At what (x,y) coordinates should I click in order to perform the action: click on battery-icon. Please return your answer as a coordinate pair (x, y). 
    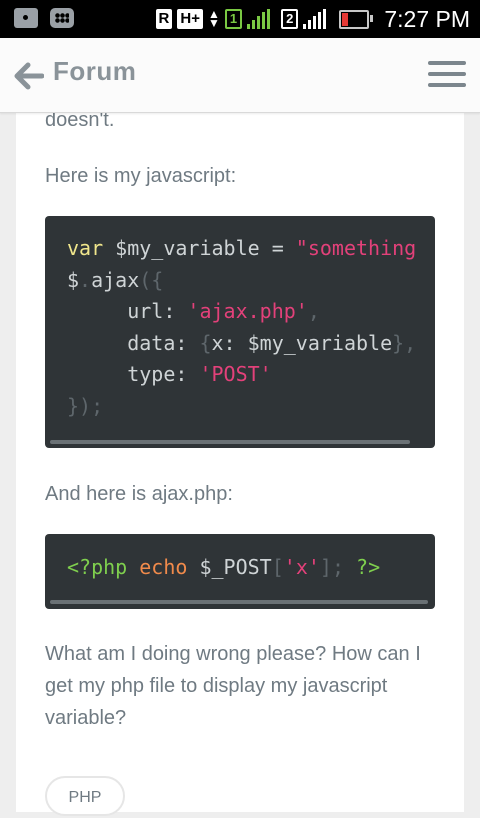
    Looking at the image, I should click on (356, 19).